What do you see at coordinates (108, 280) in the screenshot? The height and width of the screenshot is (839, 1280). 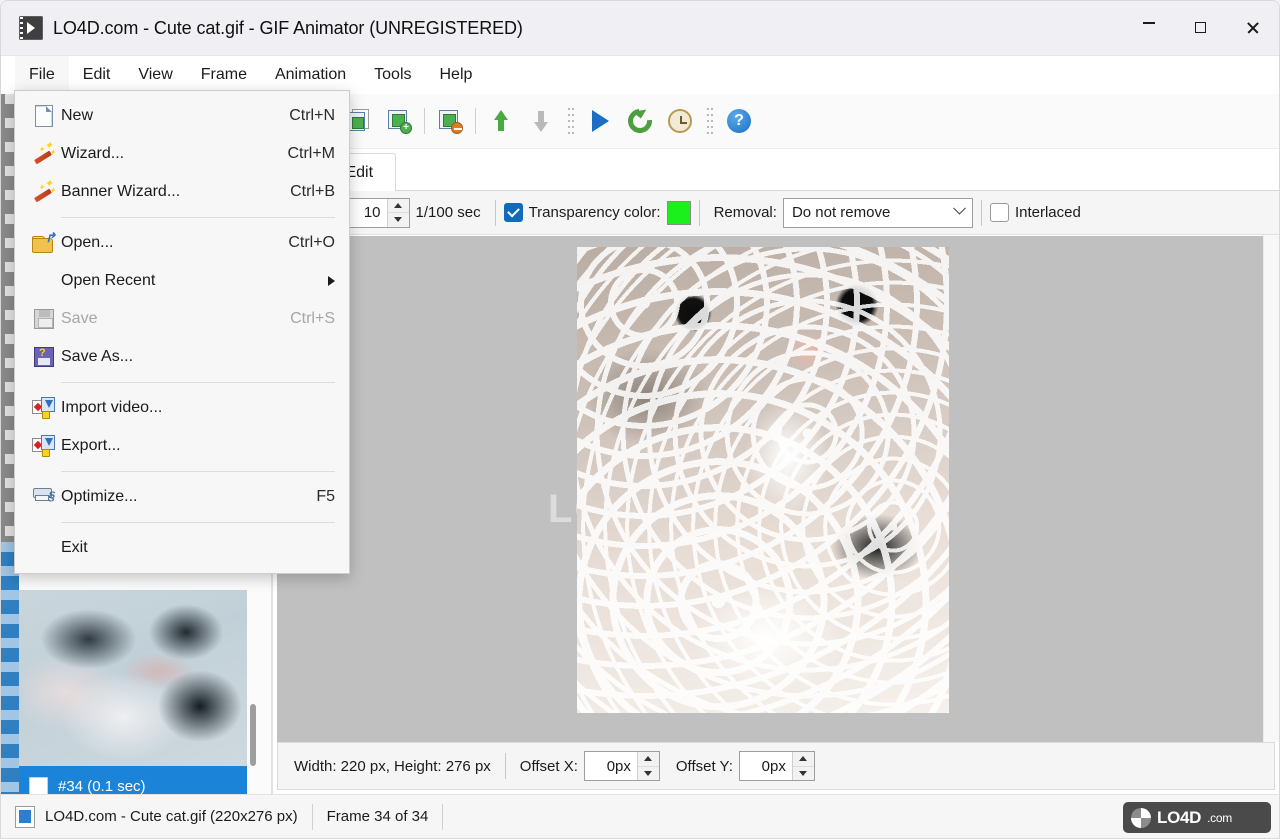 I see `menu-item-label: Open Recent` at bounding box center [108, 280].